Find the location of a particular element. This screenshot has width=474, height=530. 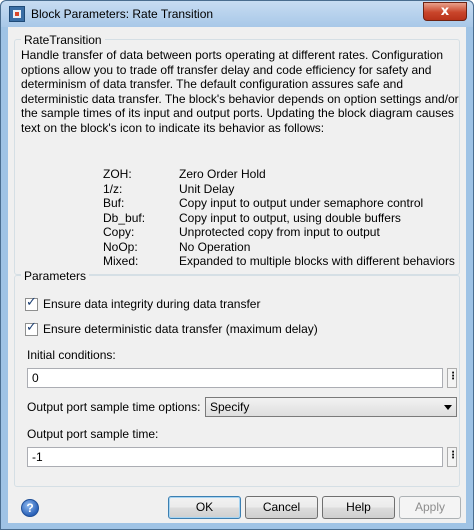

help-icon: ? is located at coordinates (30, 508).